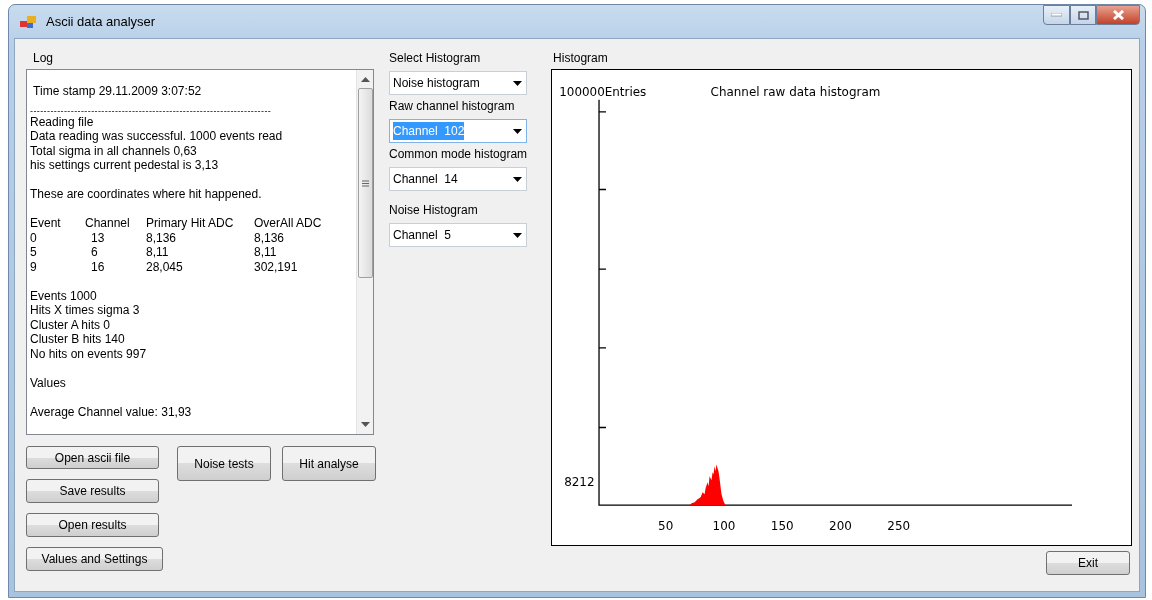 Image resolution: width=1152 pixels, height=600 pixels. What do you see at coordinates (43, 58) in the screenshot?
I see `group-label: Log` at bounding box center [43, 58].